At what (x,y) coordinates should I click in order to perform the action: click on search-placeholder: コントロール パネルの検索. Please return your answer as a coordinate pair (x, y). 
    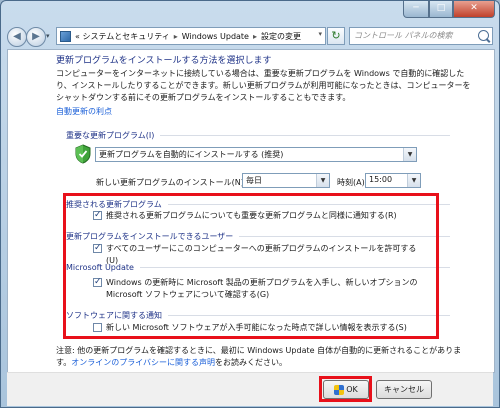
    Looking at the image, I should click on (403, 35).